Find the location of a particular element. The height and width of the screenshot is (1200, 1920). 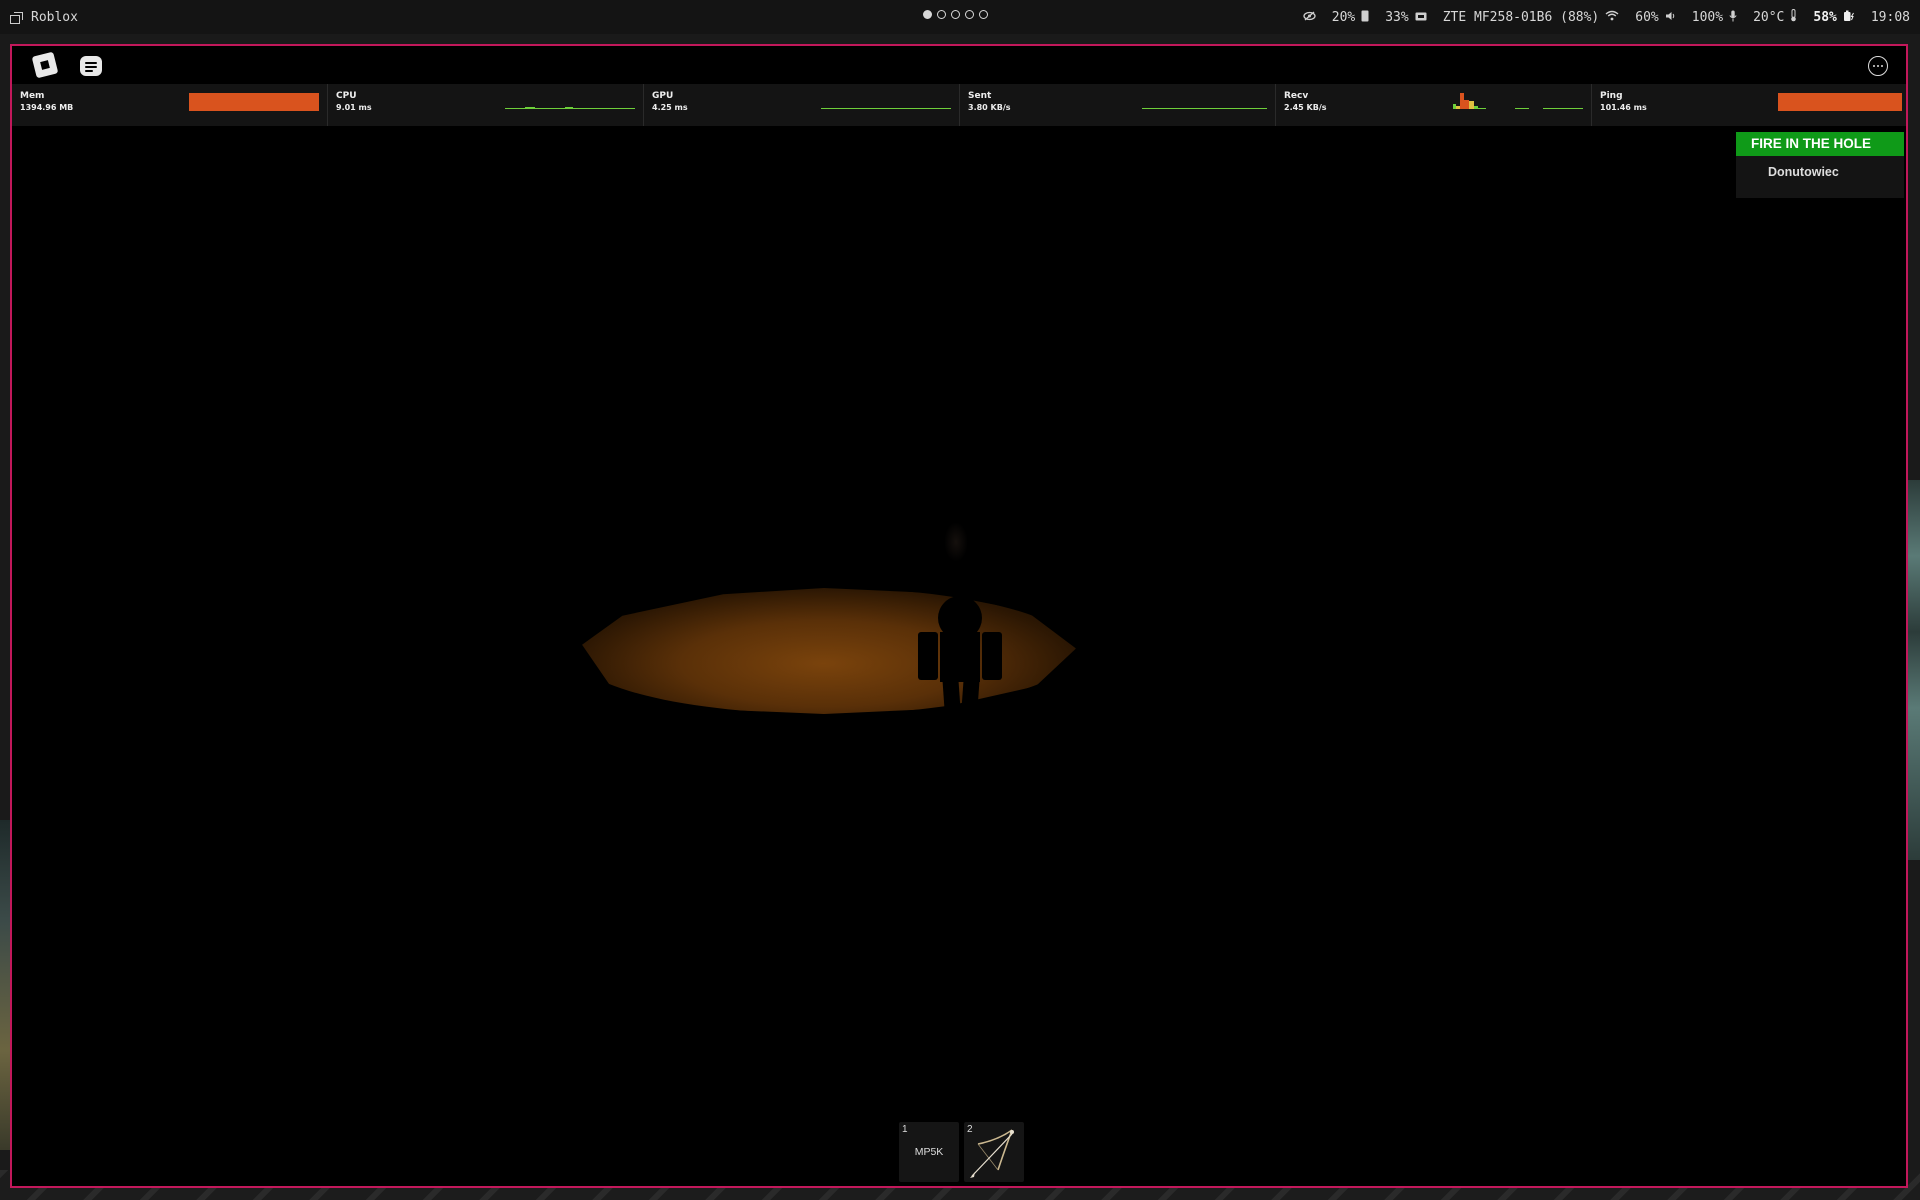

window-icon is located at coordinates (16, 17).